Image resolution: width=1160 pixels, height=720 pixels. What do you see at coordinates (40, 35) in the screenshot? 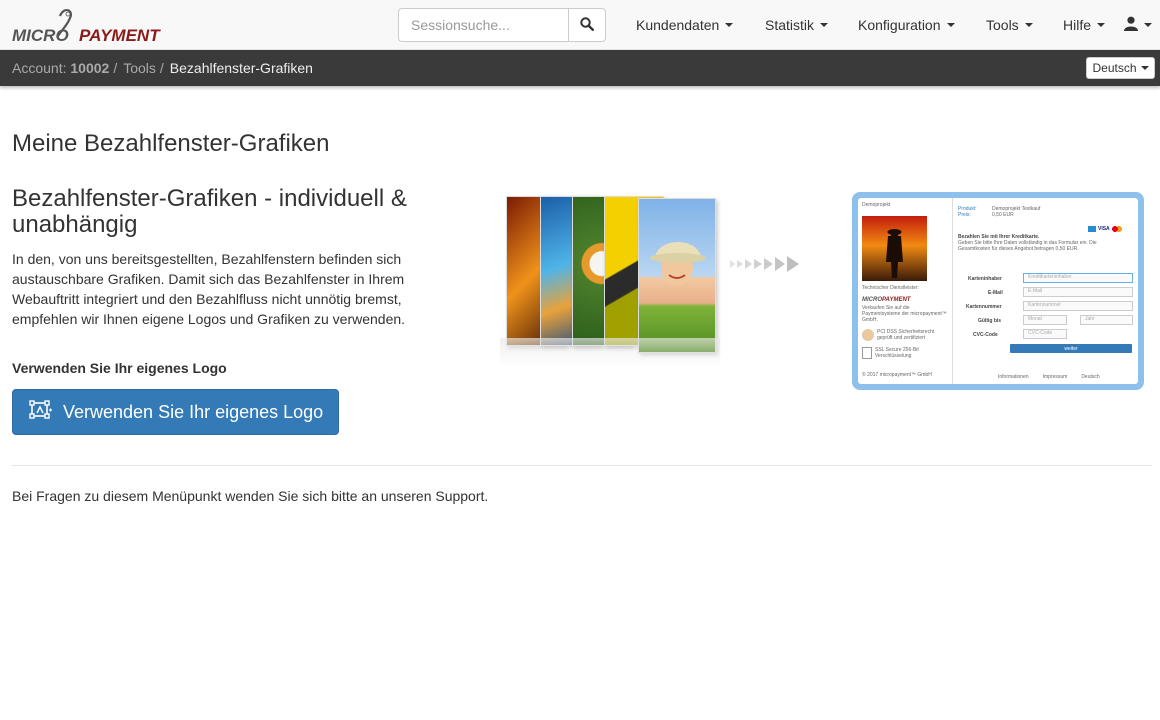
I see `logo-text-micro: MICRO` at bounding box center [40, 35].